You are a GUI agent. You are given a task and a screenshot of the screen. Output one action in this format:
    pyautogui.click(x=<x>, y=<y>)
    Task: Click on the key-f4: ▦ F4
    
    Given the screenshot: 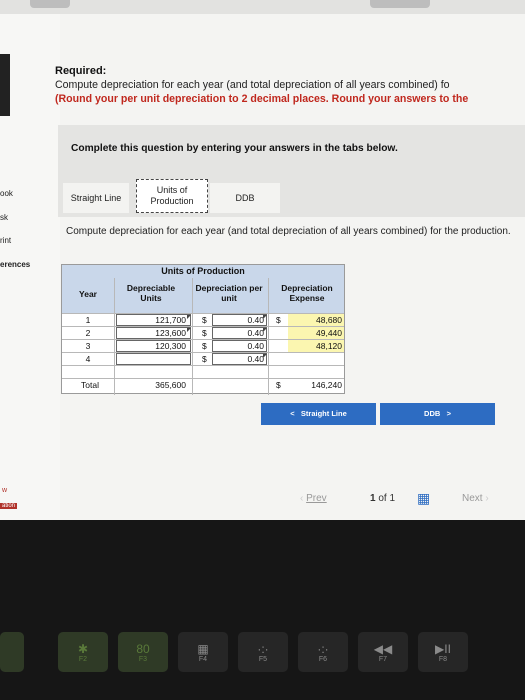 What is the action you would take?
    pyautogui.click(x=203, y=652)
    